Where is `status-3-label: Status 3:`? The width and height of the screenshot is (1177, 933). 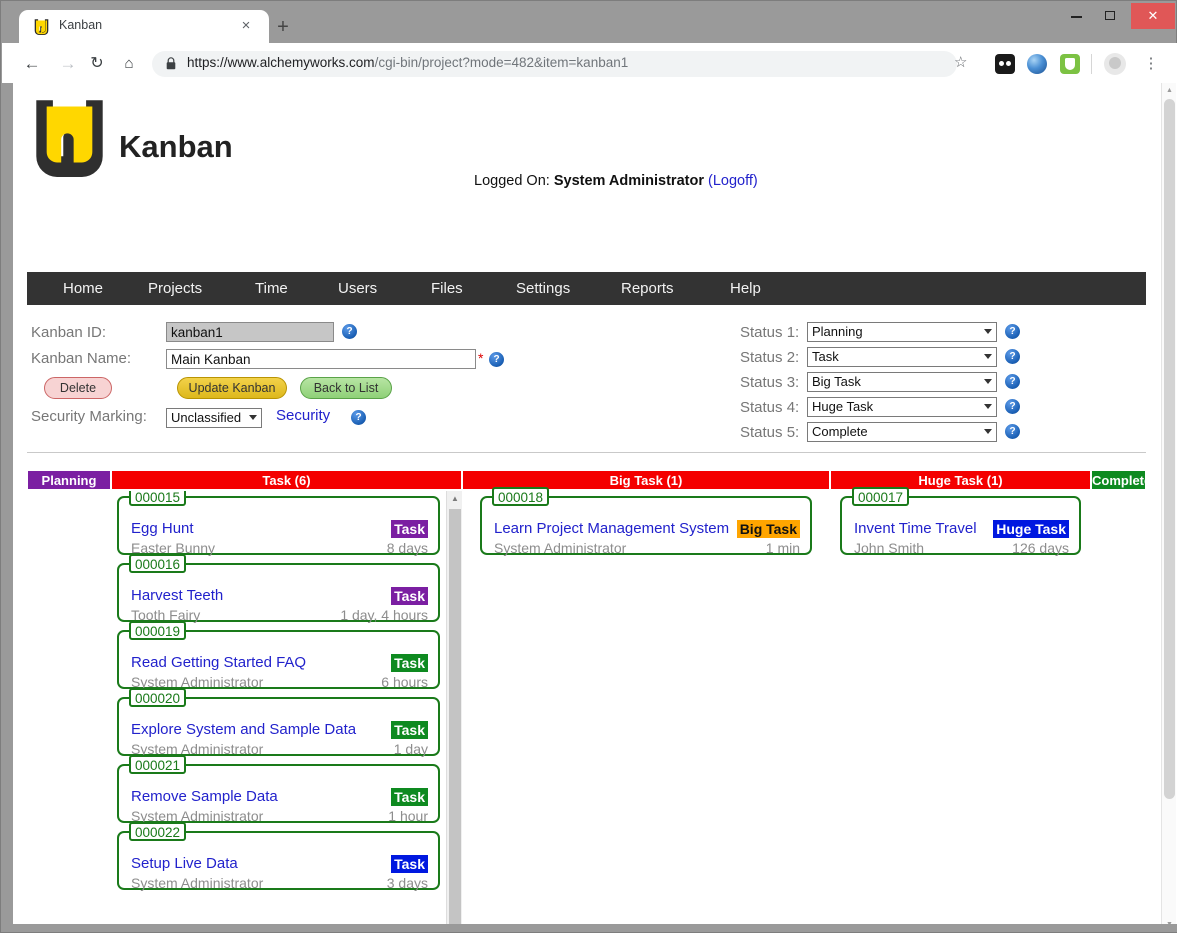 status-3-label: Status 3: is located at coordinates (770, 382).